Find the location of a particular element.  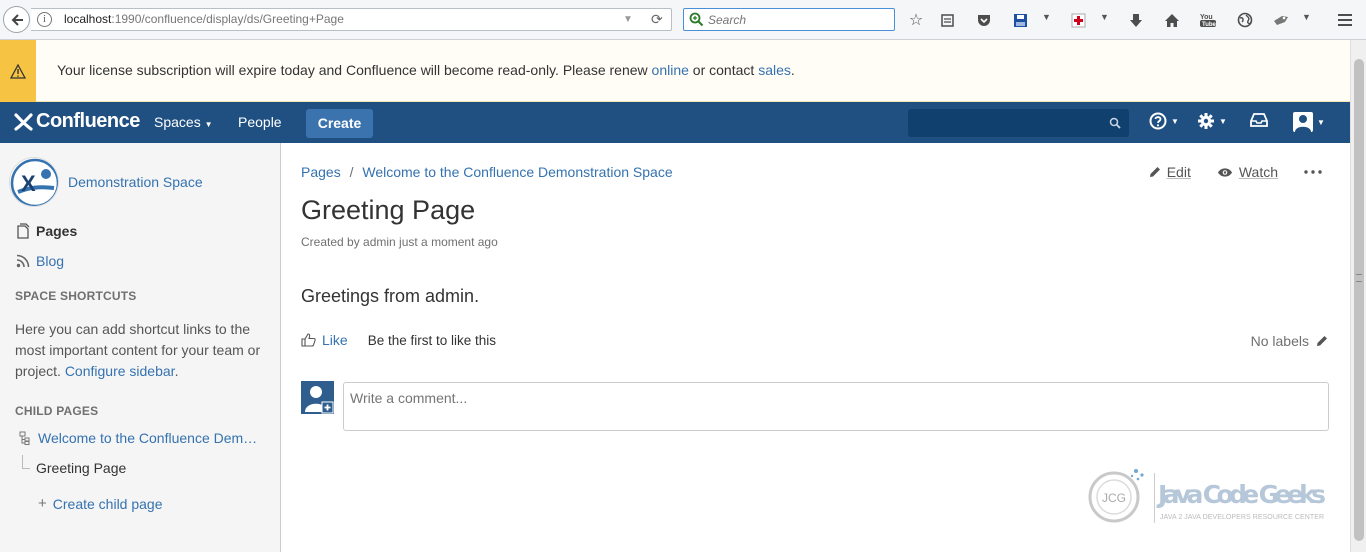

more-actions-button is located at coordinates (1313, 172).